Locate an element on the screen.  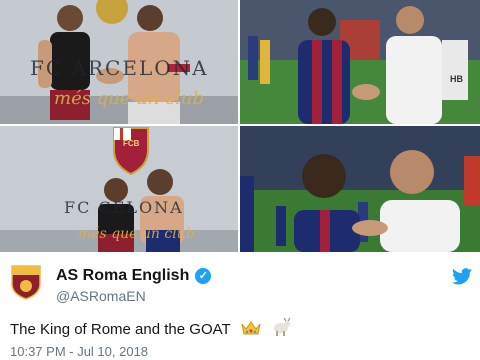
bib-badge: HB is located at coordinates (456, 79).